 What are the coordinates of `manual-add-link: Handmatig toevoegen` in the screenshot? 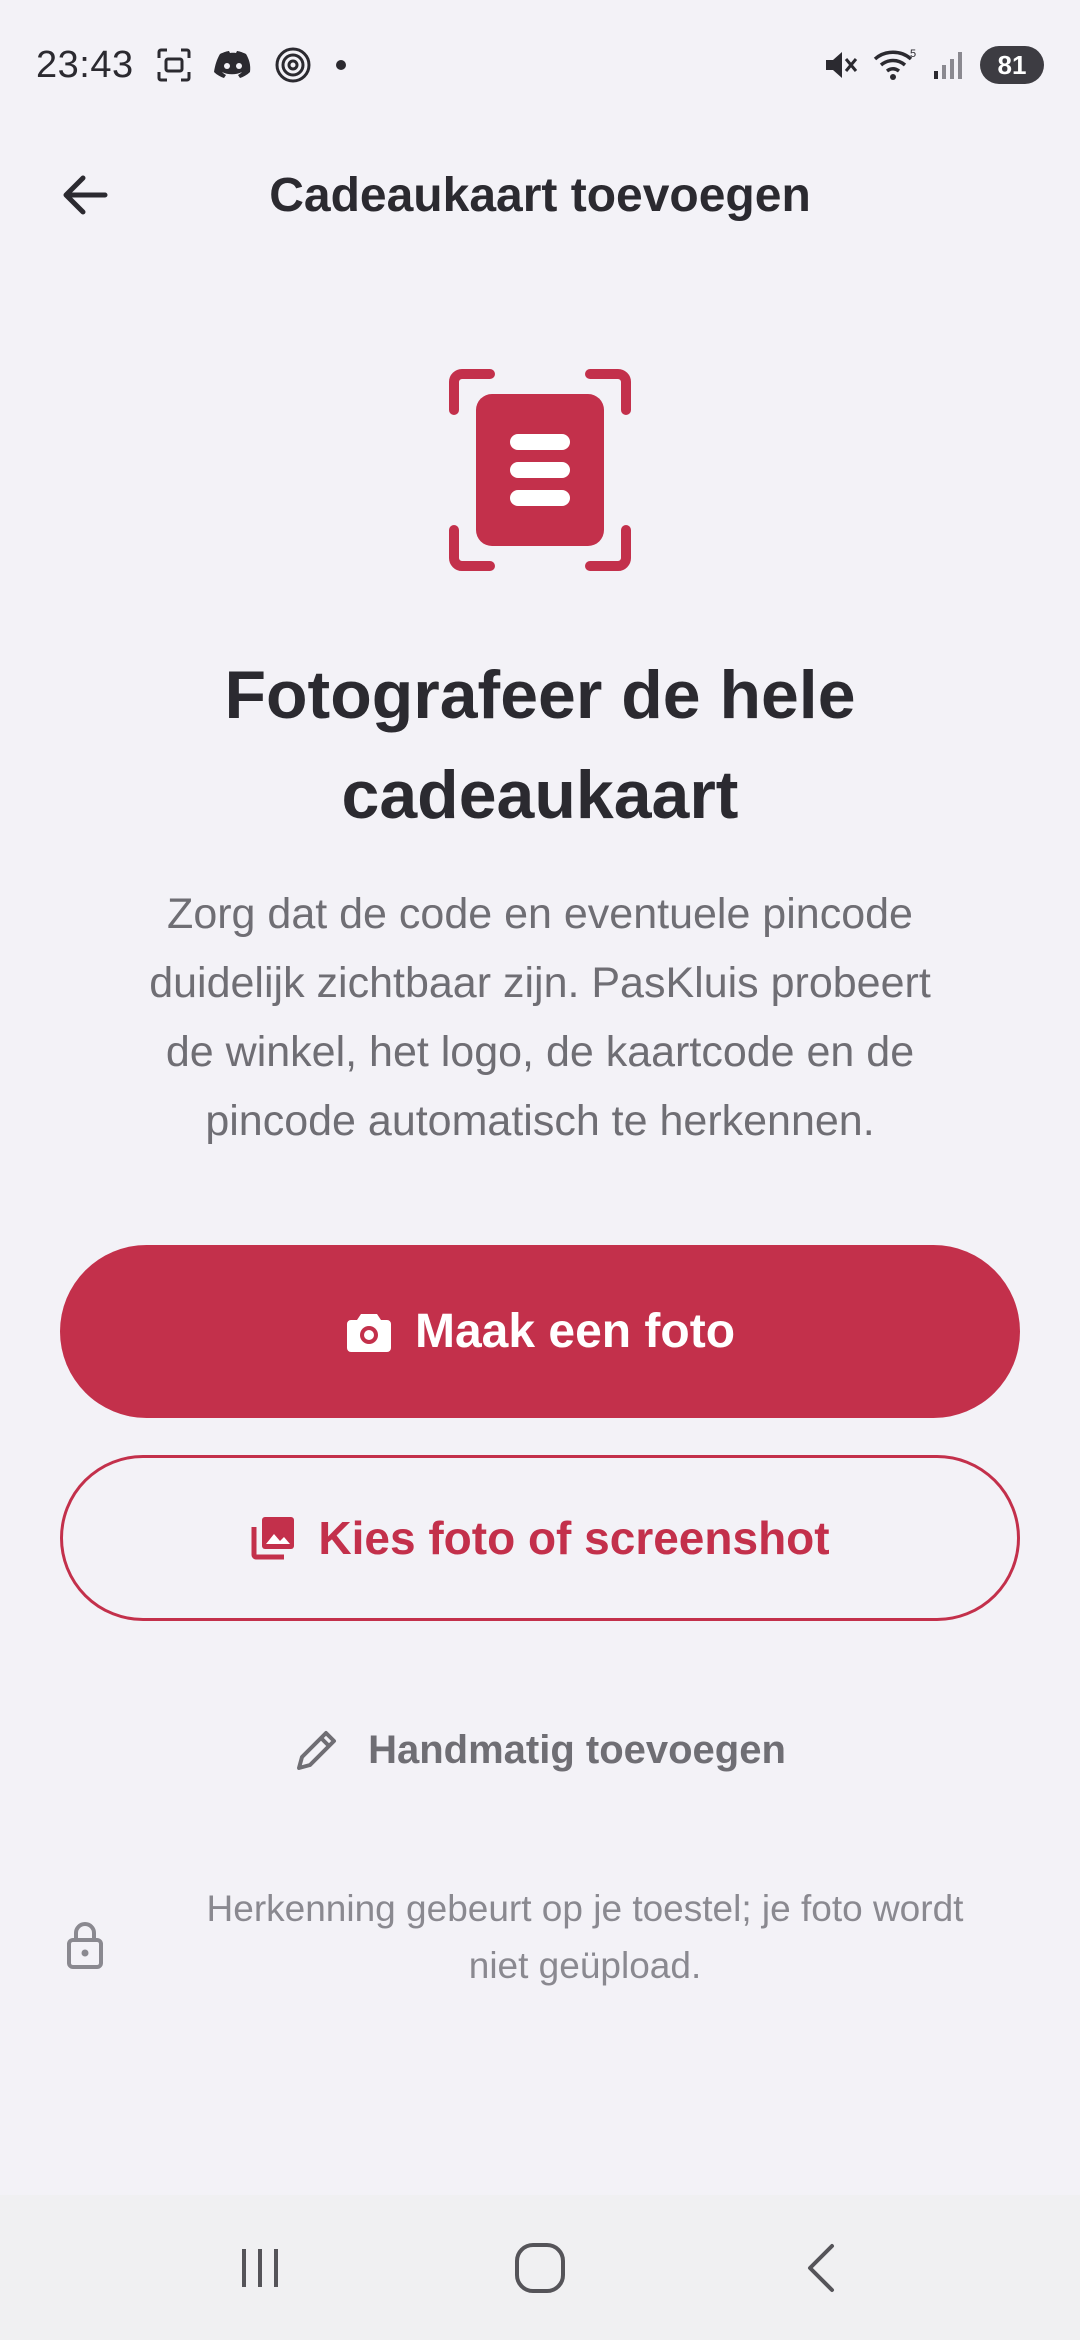 It's located at (540, 1750).